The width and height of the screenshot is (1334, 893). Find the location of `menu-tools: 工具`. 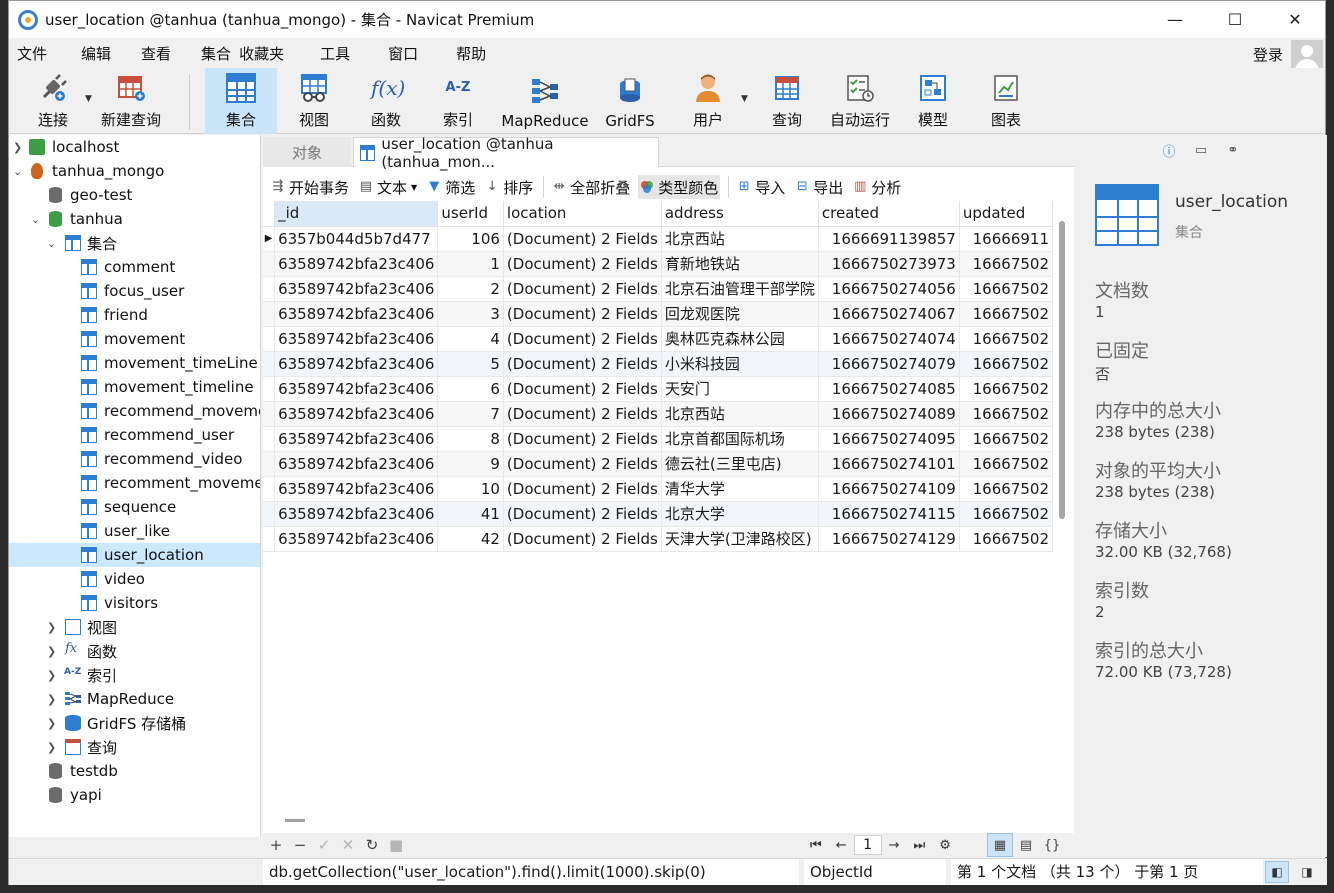

menu-tools: 工具 is located at coordinates (335, 53).